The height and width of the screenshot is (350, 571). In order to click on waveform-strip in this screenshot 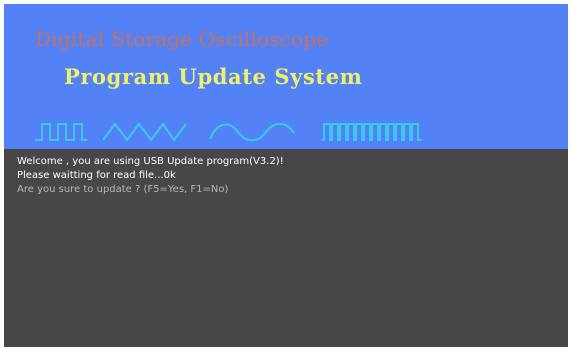, I will do `click(228, 132)`.